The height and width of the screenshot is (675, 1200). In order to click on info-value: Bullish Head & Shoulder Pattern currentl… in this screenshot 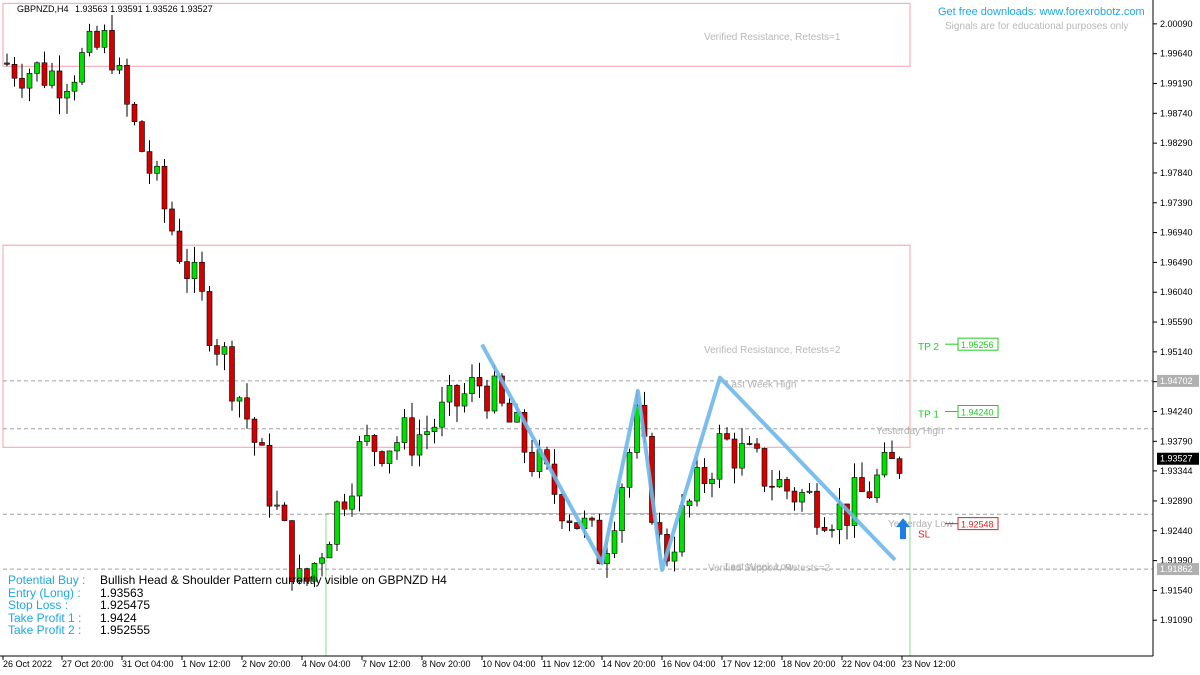, I will do `click(273, 580)`.